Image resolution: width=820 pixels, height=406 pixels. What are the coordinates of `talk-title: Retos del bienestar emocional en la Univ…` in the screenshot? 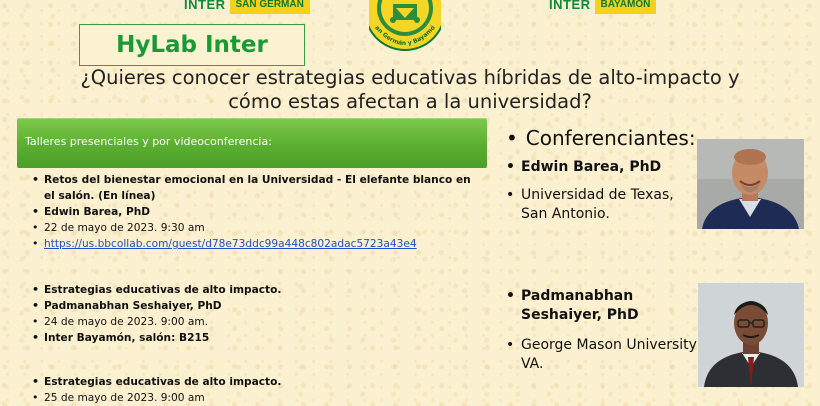 It's located at (252, 188).